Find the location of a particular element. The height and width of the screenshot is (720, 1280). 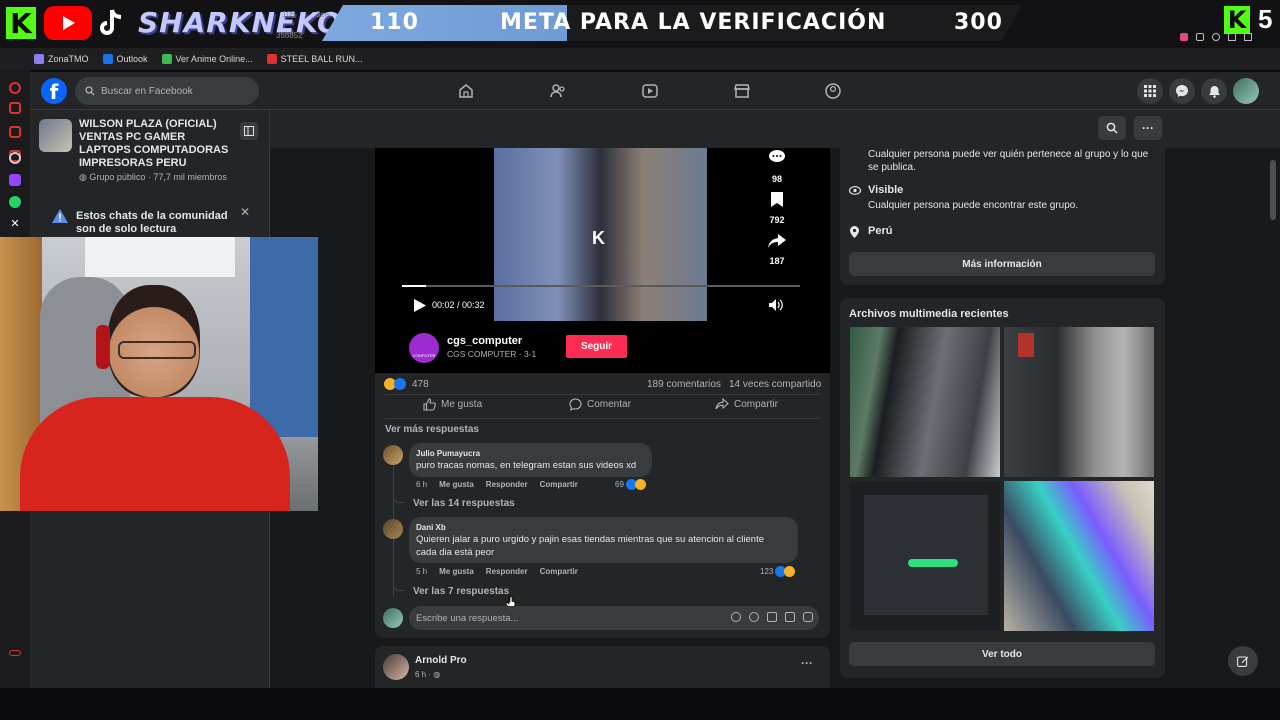

comment-time: 5 h is located at coordinates (421, 571).